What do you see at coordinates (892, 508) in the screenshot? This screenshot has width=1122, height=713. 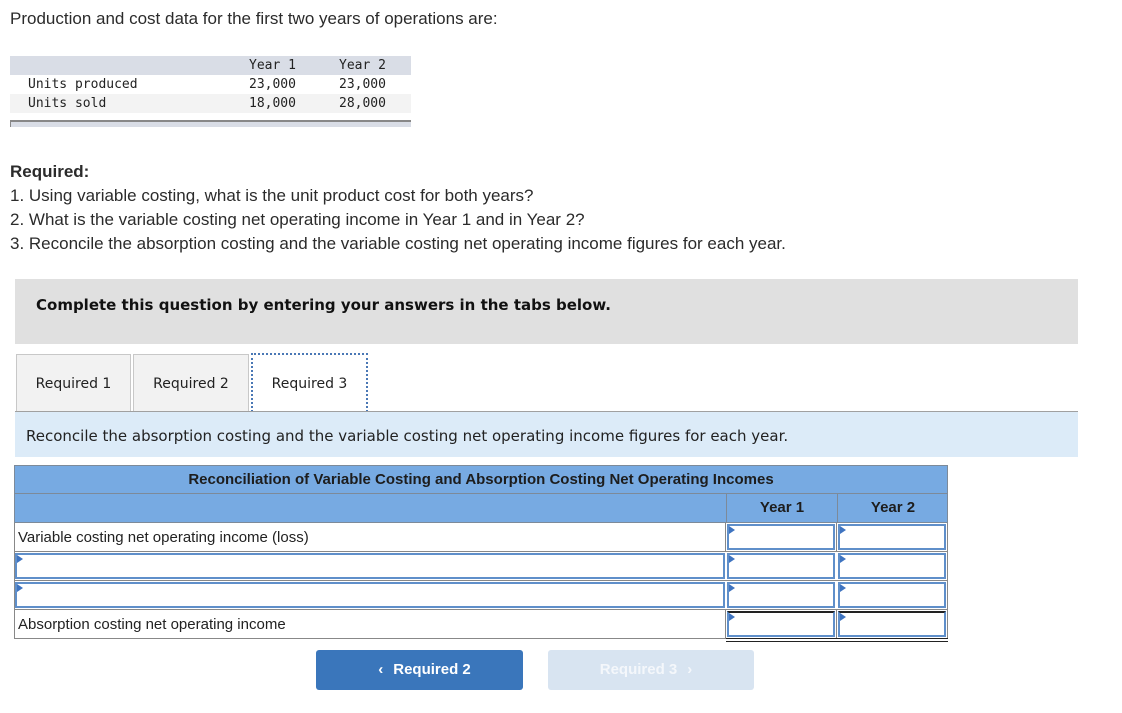 I see `column-year-2: Year 2` at bounding box center [892, 508].